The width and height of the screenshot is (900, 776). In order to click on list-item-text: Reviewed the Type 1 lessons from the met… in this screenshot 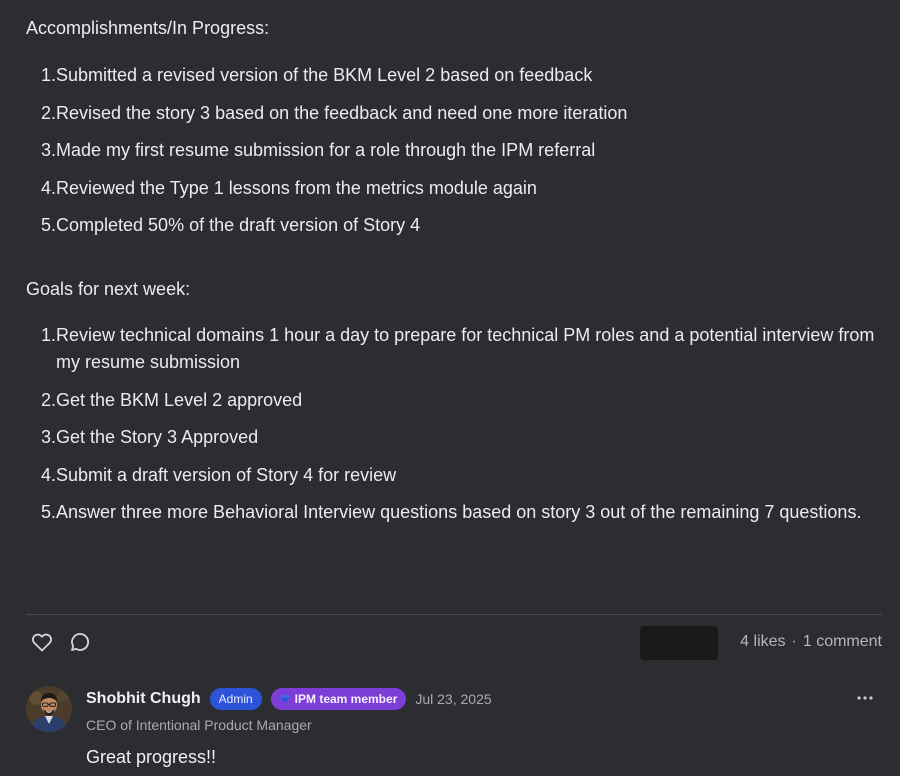, I will do `click(296, 187)`.